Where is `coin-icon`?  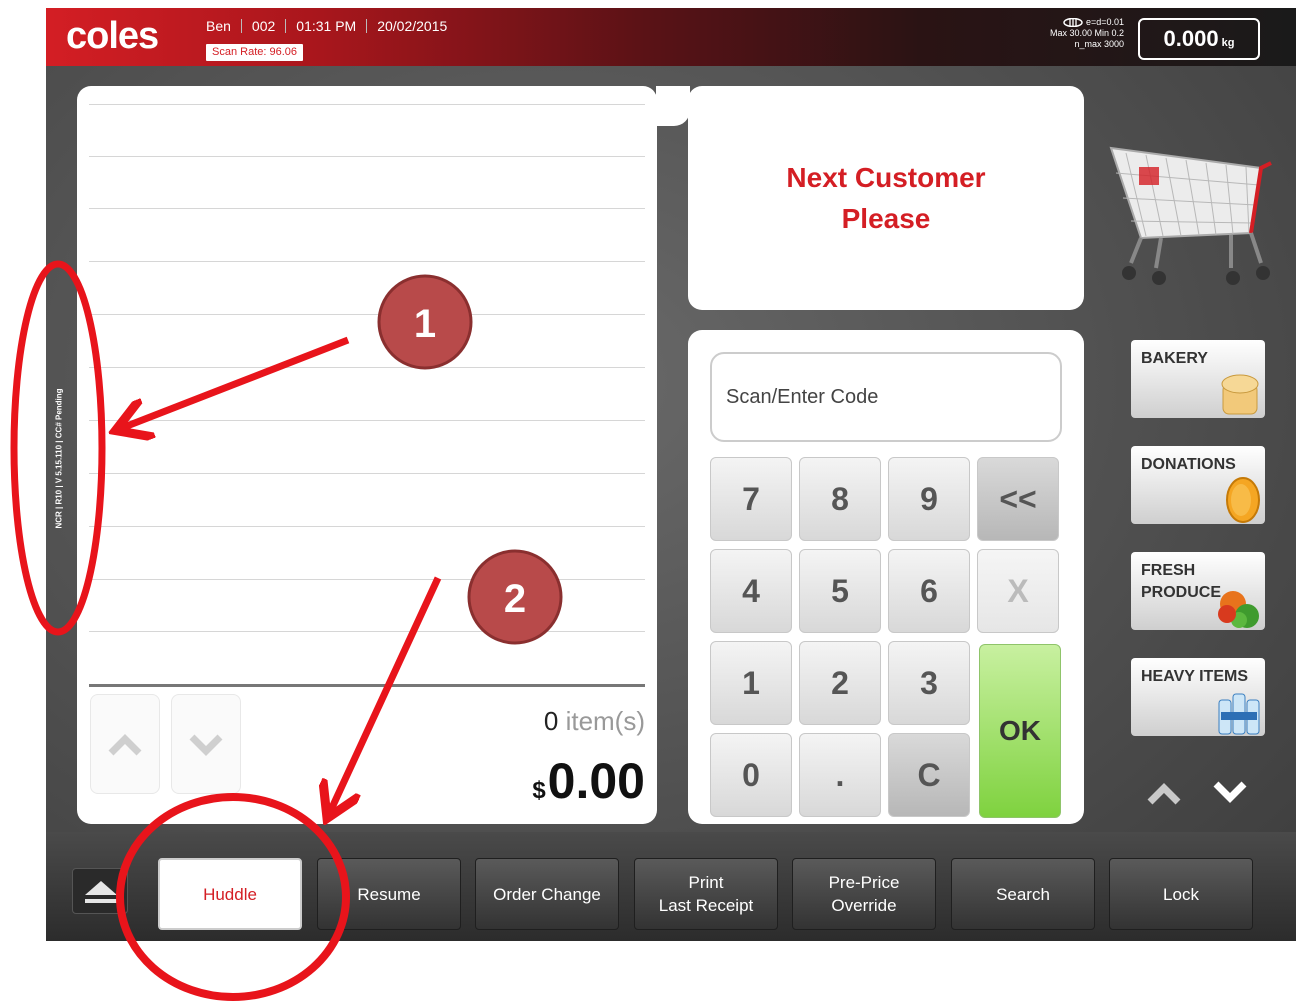
coin-icon is located at coordinates (1243, 500).